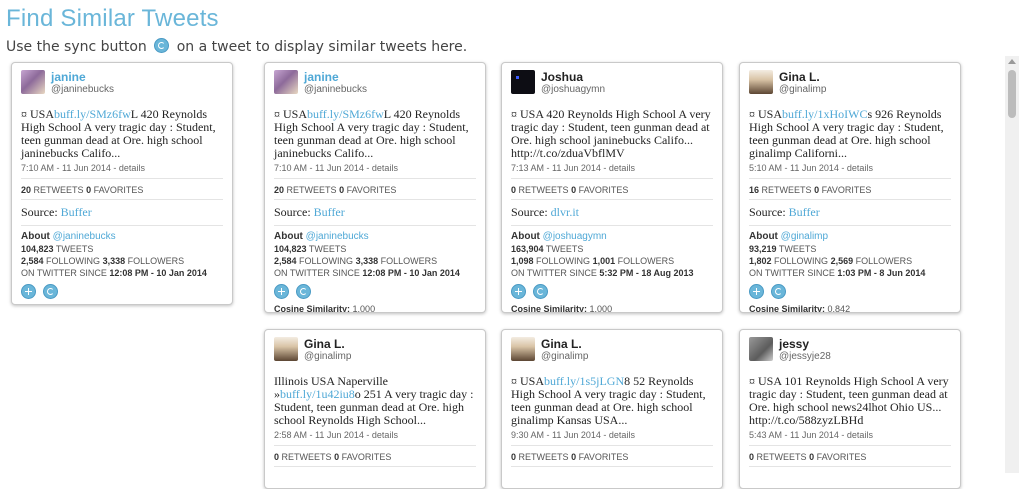 This screenshot has height=489, width=1024. Describe the element at coordinates (584, 381) in the screenshot. I see `tweet-link: buff.ly/1s5jLGN` at that location.